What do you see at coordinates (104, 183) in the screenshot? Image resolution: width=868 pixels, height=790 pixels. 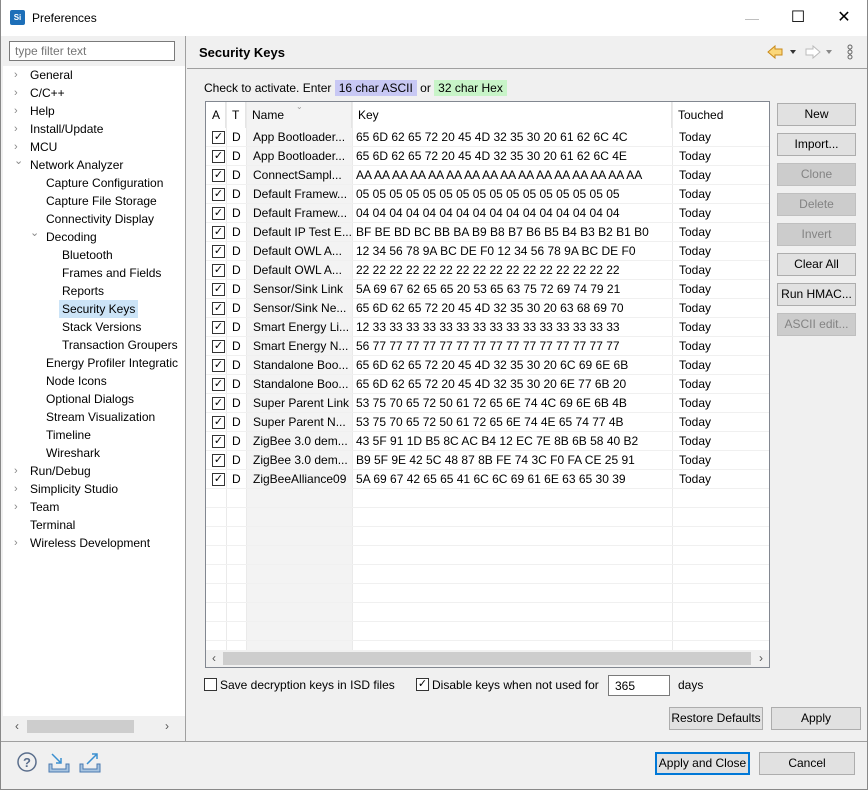 I see `tree-item: Capture Configuration` at bounding box center [104, 183].